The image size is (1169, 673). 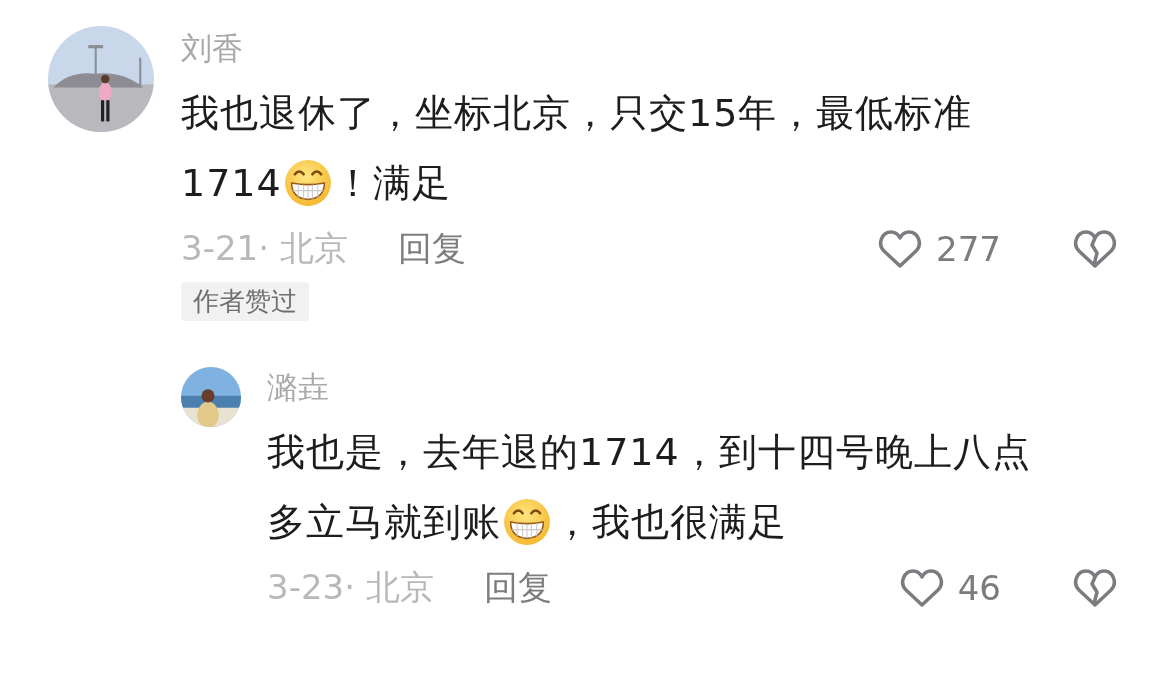 I want to click on like-count: 277, so click(x=968, y=249).